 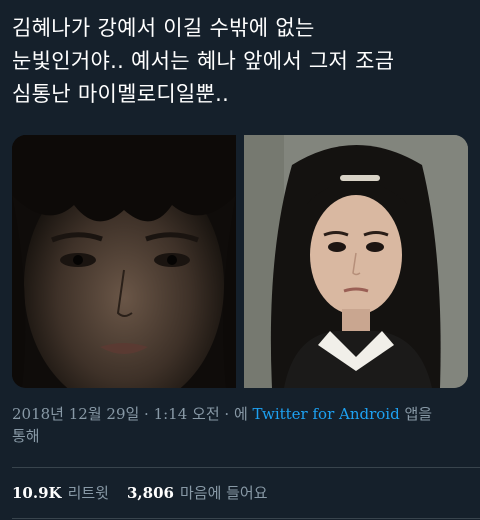 What do you see at coordinates (223, 493) in the screenshot?
I see `likes-label: 마음에 들어요` at bounding box center [223, 493].